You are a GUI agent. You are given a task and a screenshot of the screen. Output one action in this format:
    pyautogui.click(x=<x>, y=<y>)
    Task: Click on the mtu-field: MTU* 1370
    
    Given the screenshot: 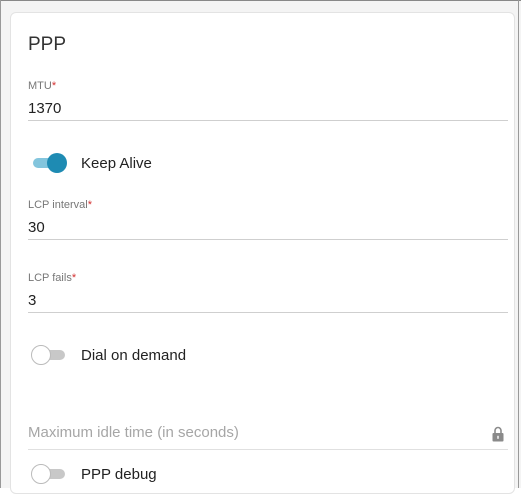 What is the action you would take?
    pyautogui.click(x=268, y=100)
    